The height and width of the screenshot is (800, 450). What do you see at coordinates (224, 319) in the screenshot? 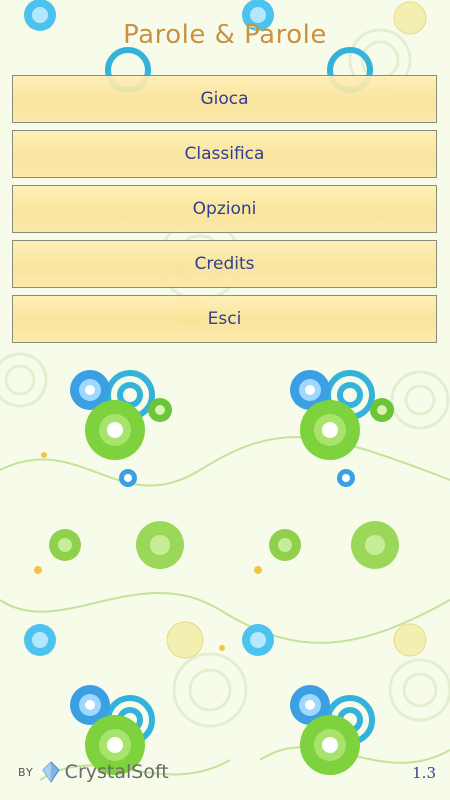
I see `exit-button: Esci` at bounding box center [224, 319].